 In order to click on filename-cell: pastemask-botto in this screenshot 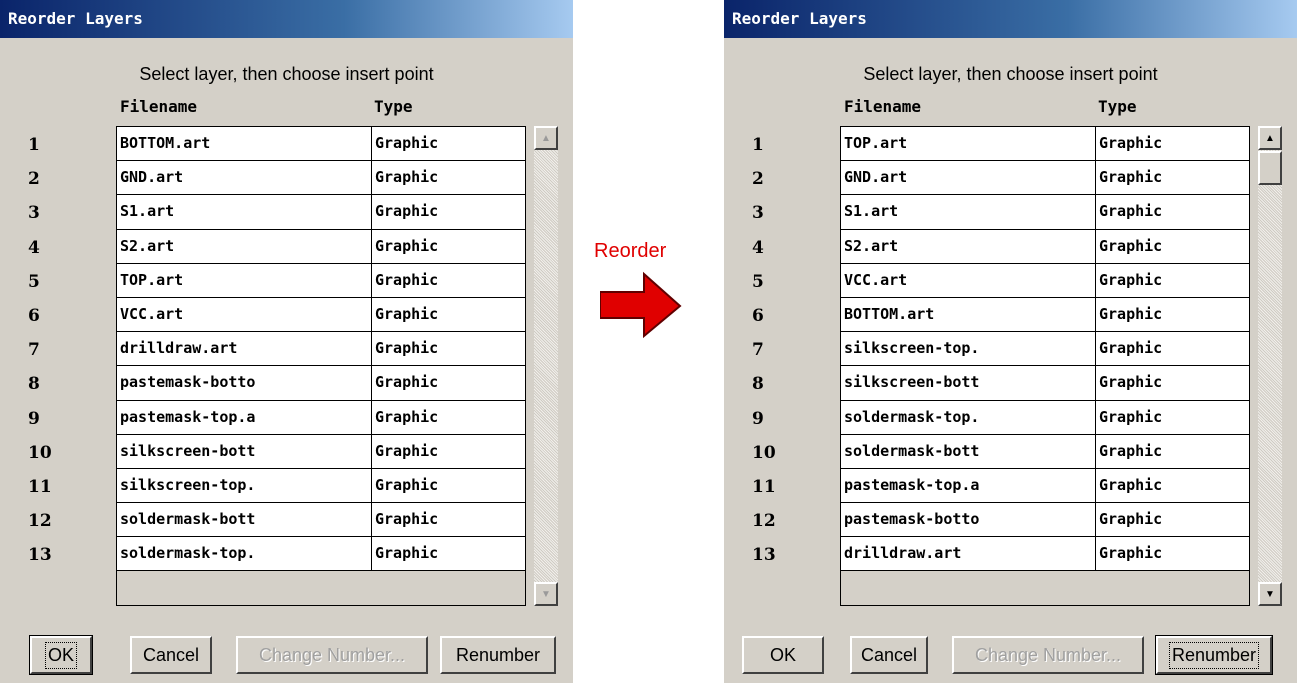, I will do `click(968, 520)`.